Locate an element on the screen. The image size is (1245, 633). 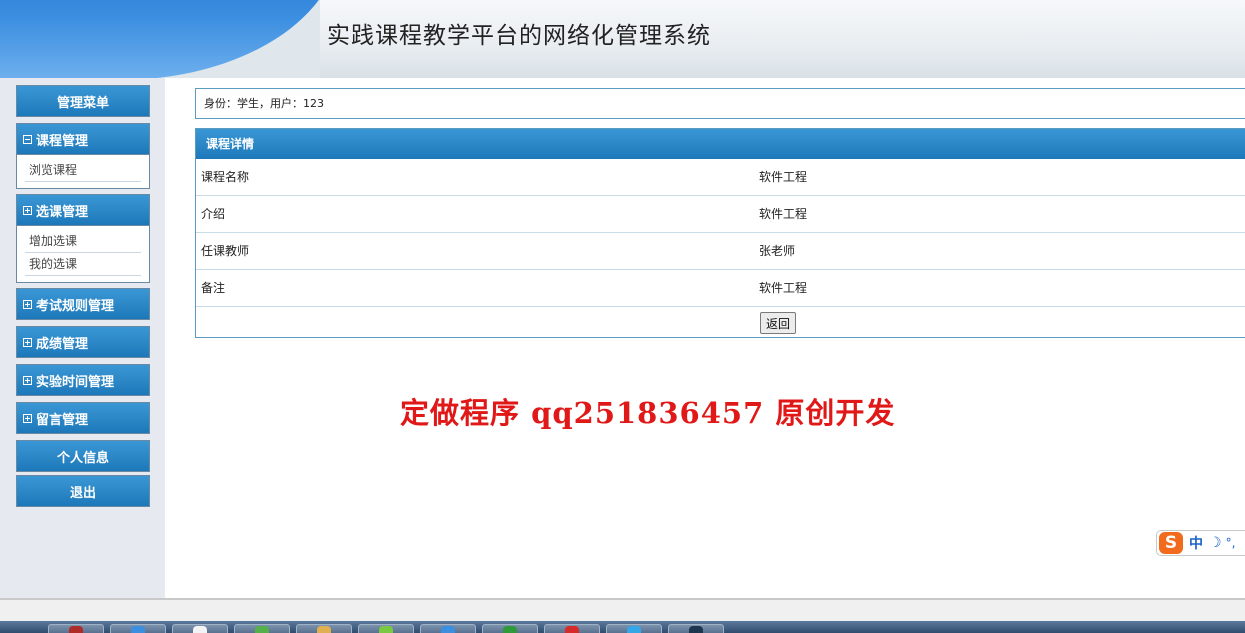
sidebar-menu-title: 管理菜单 is located at coordinates (83, 101).